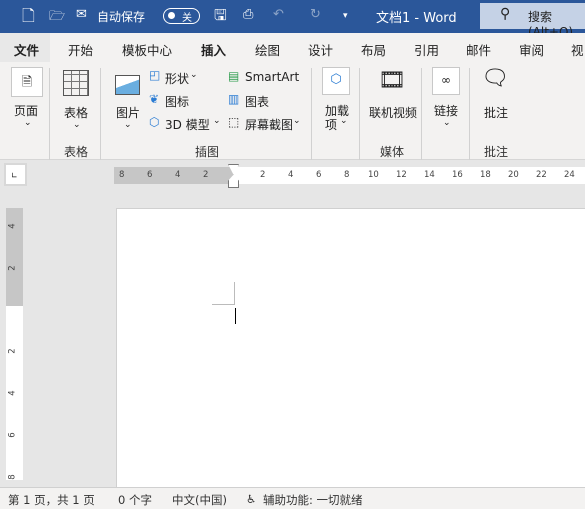 This screenshot has height=509, width=585. What do you see at coordinates (495, 78) in the screenshot?
I see `new-comment-icon: 🗨` at bounding box center [495, 78].